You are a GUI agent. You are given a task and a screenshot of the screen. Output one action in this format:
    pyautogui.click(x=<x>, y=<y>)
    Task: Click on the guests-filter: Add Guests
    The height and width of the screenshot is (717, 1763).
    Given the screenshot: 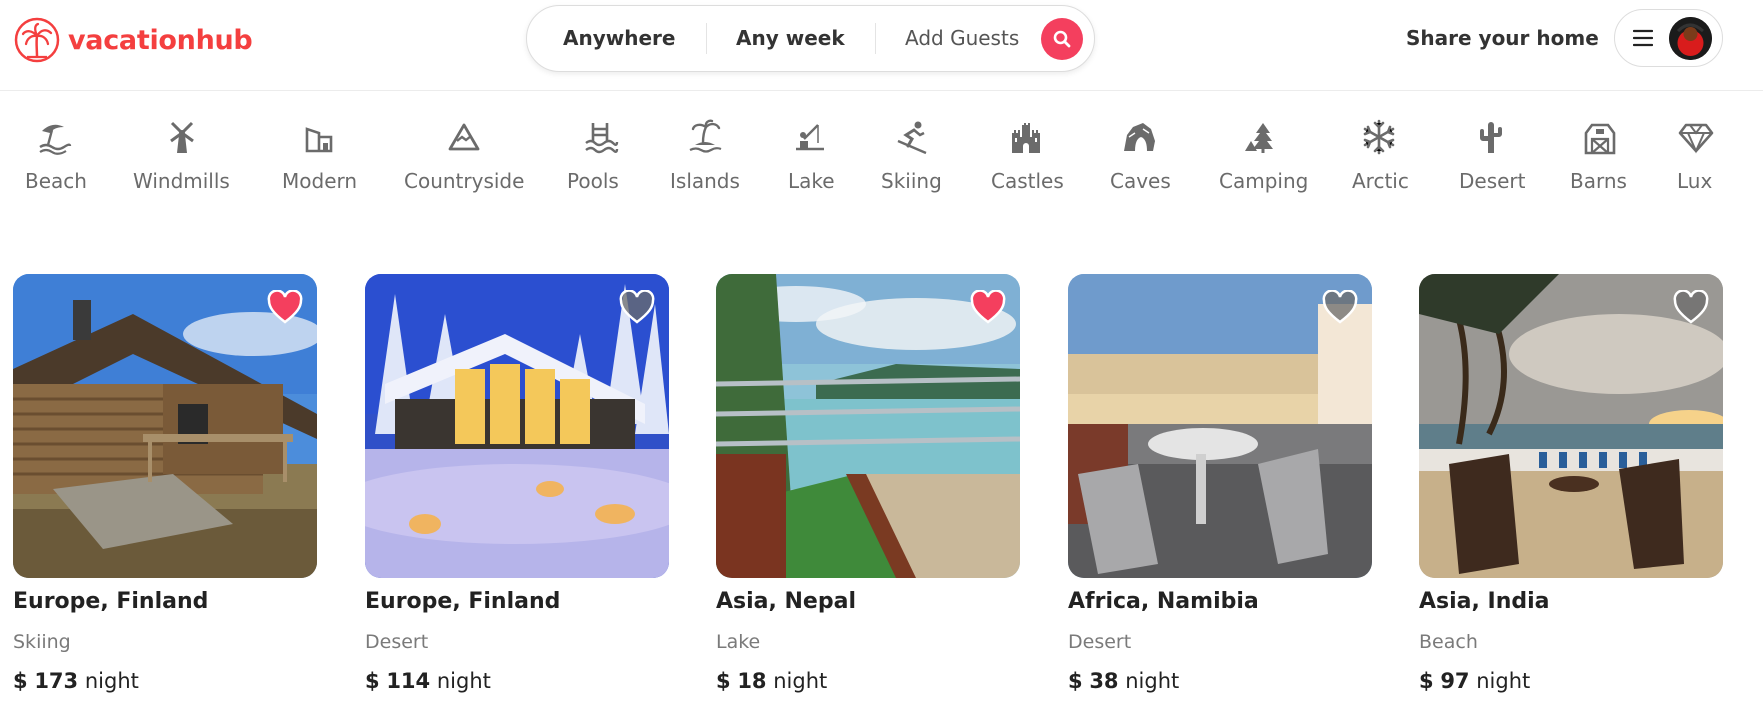 What is the action you would take?
    pyautogui.click(x=962, y=38)
    